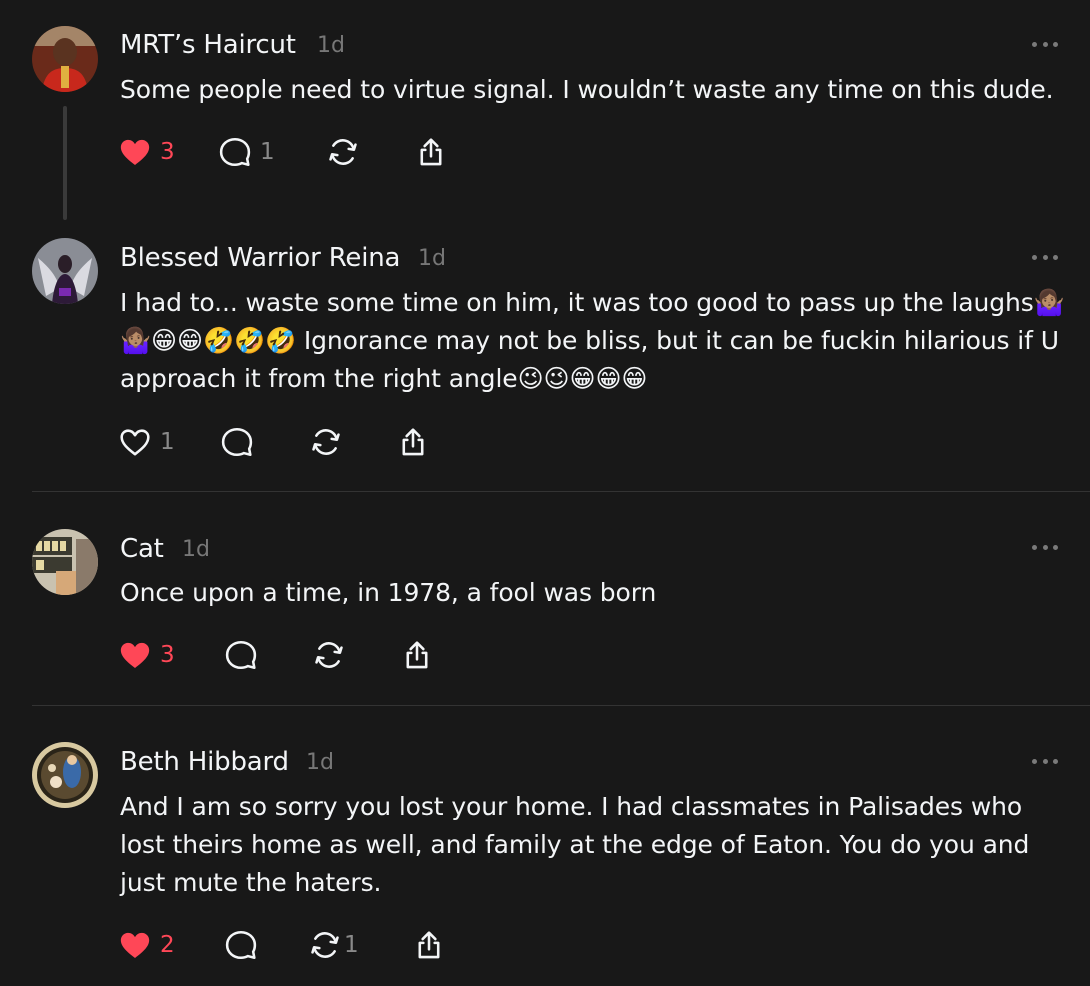  What do you see at coordinates (298, 945) in the screenshot?
I see `post-actions: 2 1` at bounding box center [298, 945].